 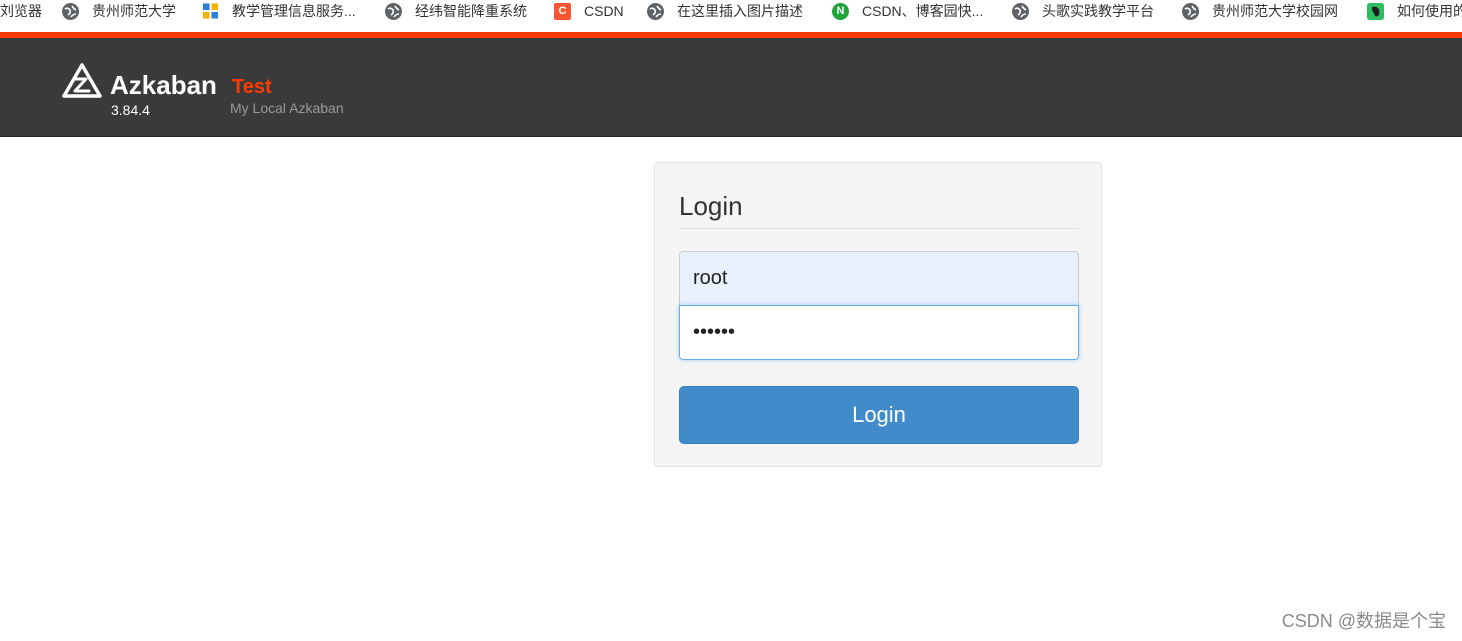 I want to click on login-button: Login, so click(x=879, y=415).